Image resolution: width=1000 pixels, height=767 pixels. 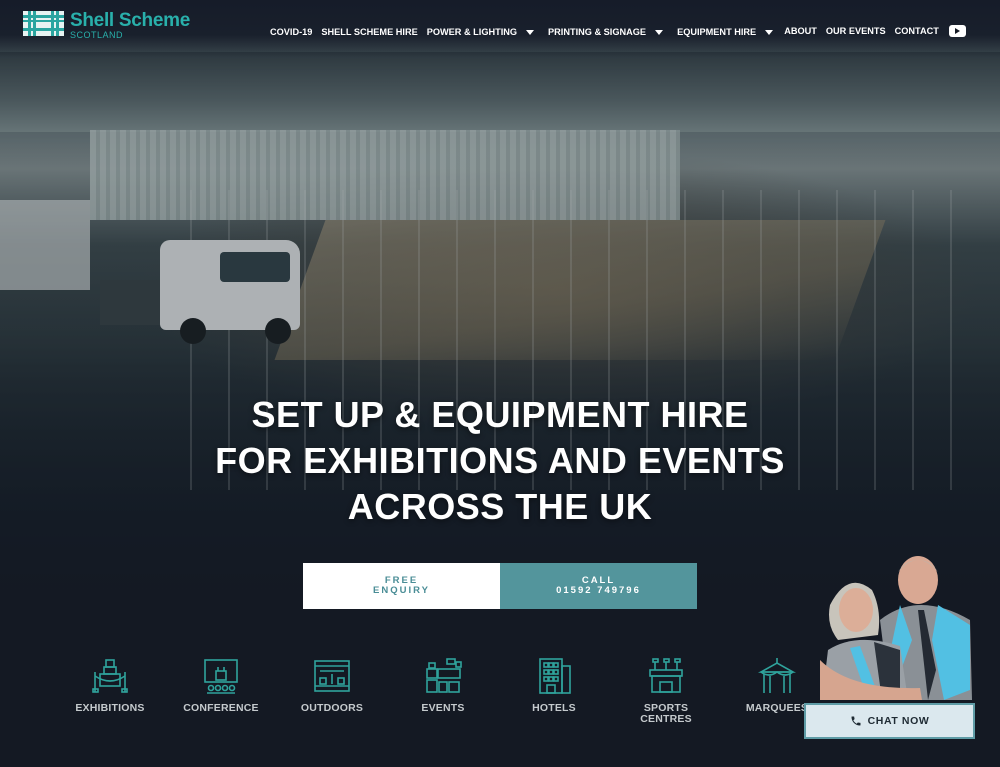 What do you see at coordinates (666, 713) in the screenshot?
I see `category-label: SPORTS CENTRES` at bounding box center [666, 713].